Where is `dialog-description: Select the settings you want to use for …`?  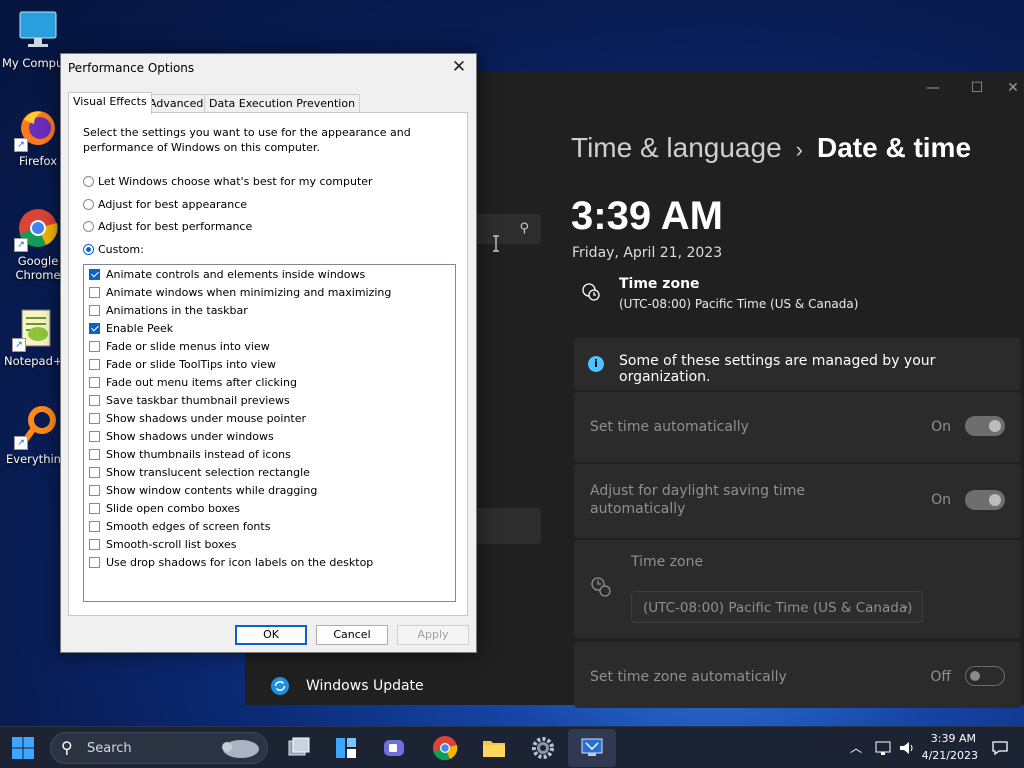 dialog-description: Select the settings you want to use for … is located at coordinates (247, 140).